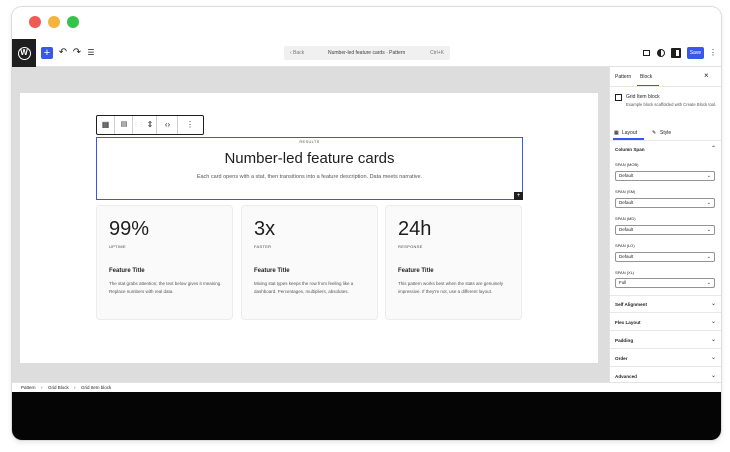  I want to click on panel-self-alignment: Self Alignment, so click(631, 304).